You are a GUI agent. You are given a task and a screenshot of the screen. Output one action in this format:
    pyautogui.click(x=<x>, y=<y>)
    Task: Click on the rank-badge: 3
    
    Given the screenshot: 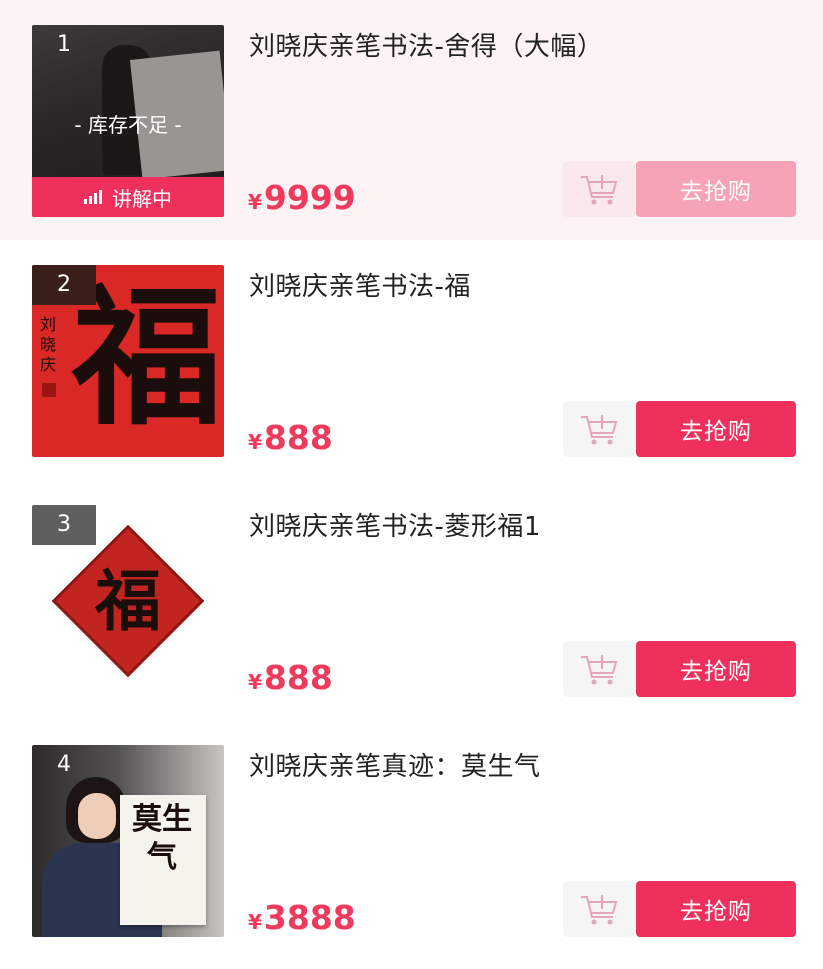 What is the action you would take?
    pyautogui.click(x=64, y=525)
    